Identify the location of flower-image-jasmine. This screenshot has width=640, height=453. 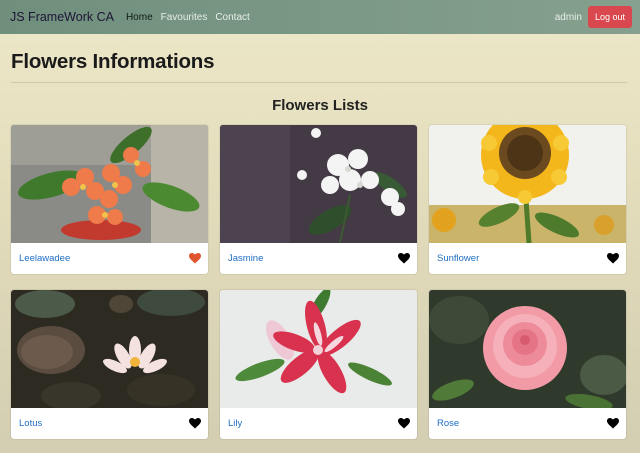
(318, 184).